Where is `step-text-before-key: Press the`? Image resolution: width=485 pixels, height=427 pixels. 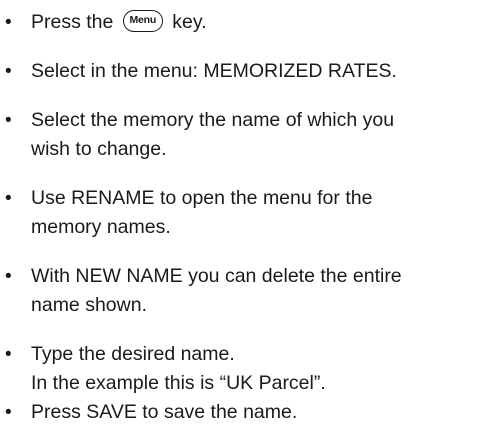
step-text-before-key: Press the is located at coordinates (72, 22).